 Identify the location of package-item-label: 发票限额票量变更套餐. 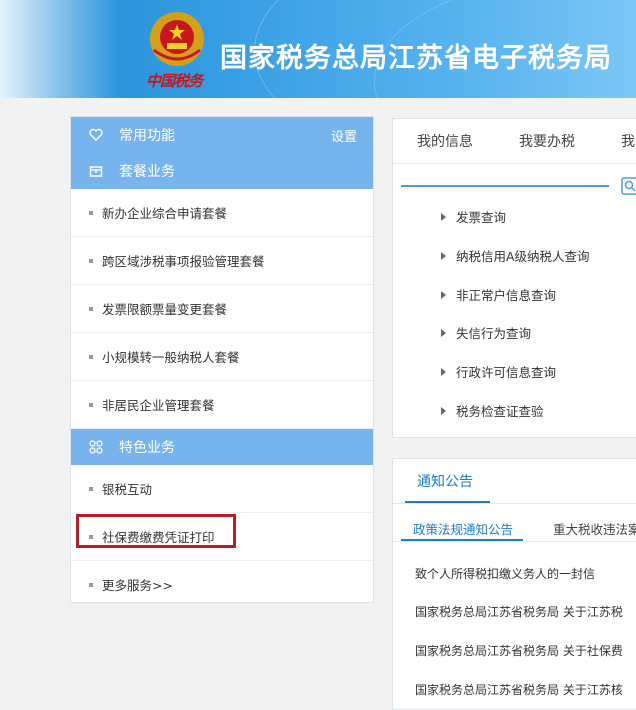
(165, 309).